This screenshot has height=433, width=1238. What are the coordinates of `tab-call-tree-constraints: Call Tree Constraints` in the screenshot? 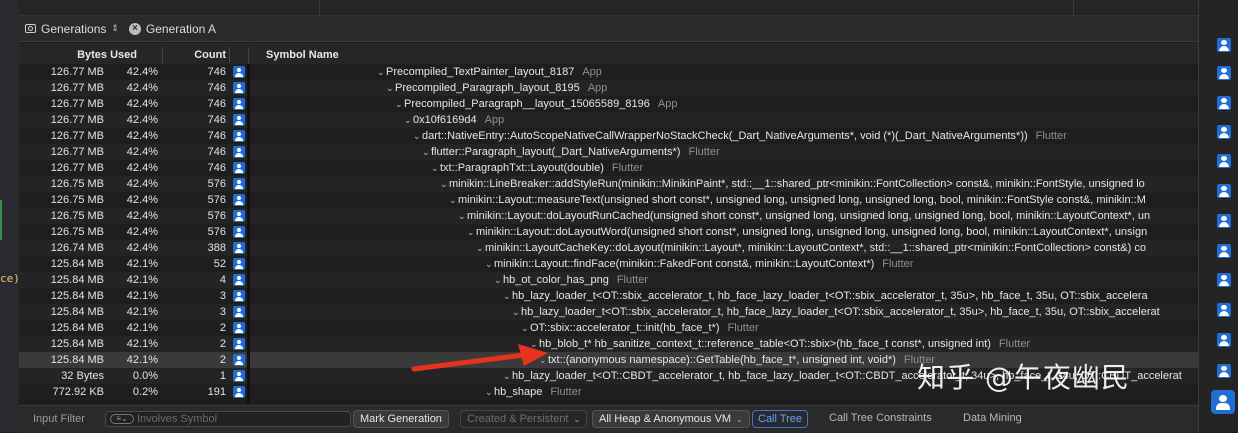 It's located at (880, 418).